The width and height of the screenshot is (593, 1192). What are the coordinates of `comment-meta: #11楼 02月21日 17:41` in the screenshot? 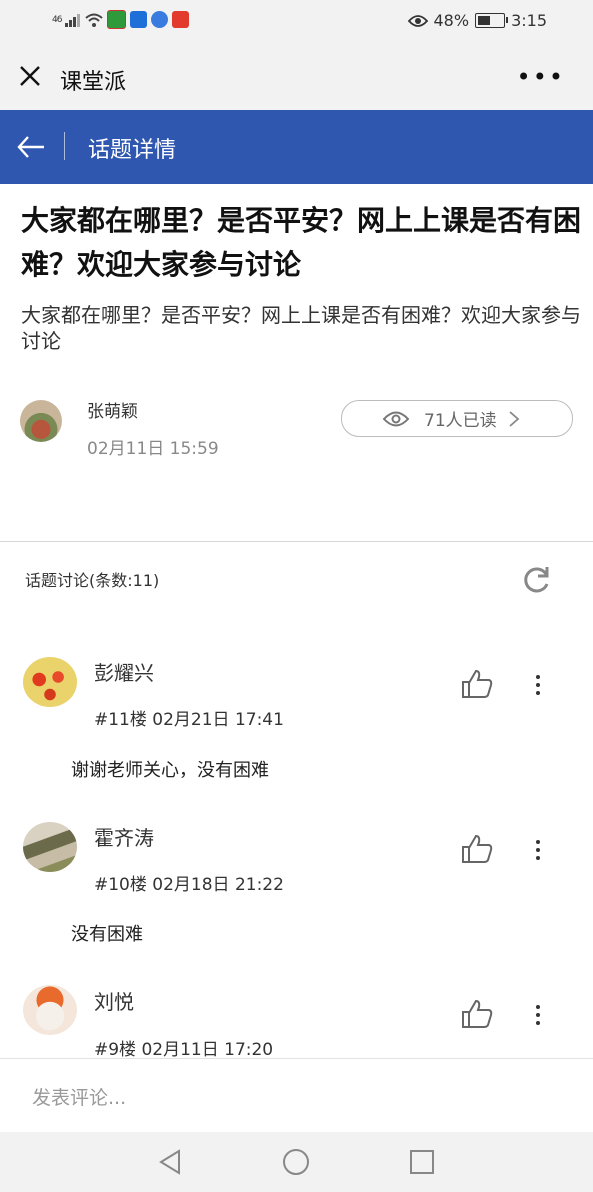 It's located at (189, 720).